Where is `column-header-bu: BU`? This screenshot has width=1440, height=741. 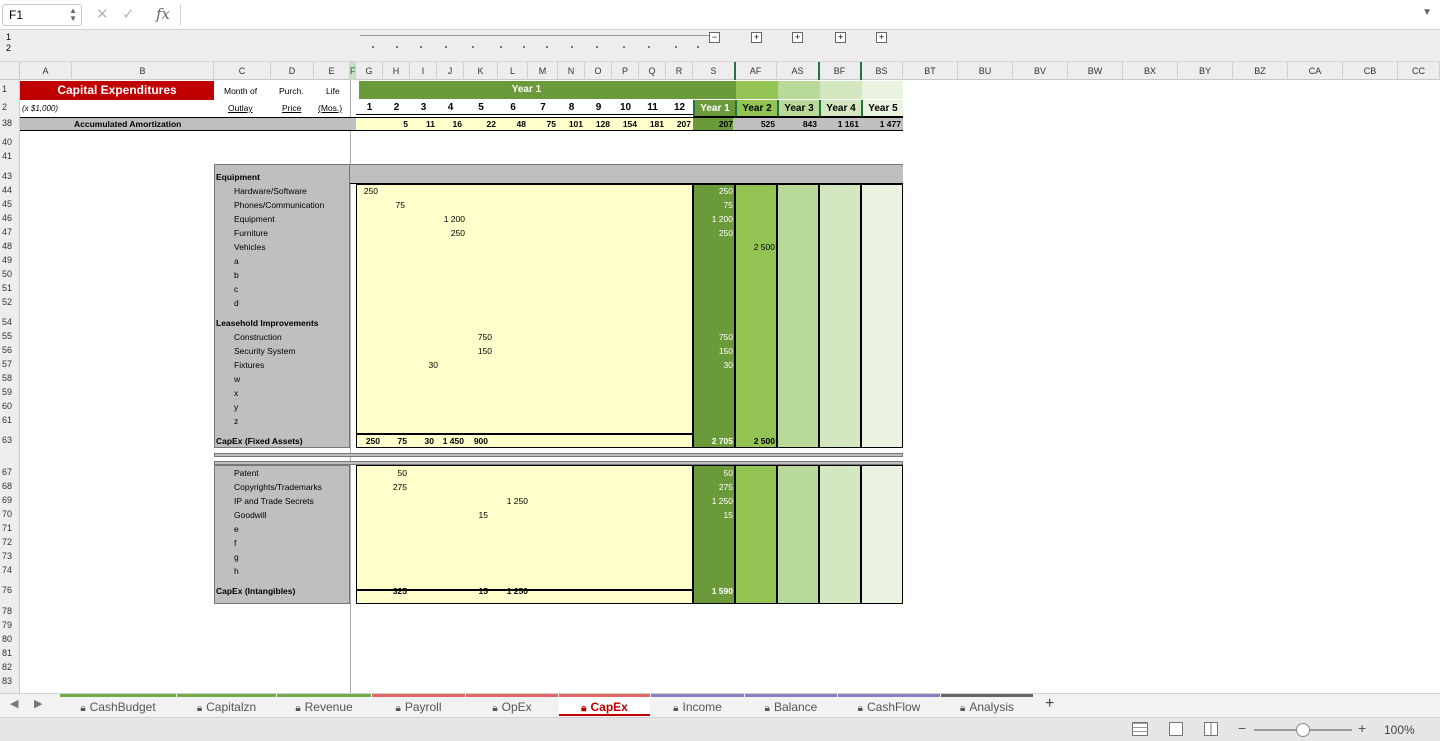 column-header-bu: BU is located at coordinates (985, 71).